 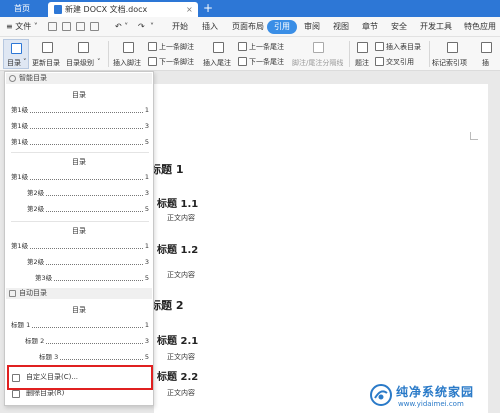 I want to click on title-bar: 首页 新建 DOCX 文档.docx × +, so click(x=250, y=8).